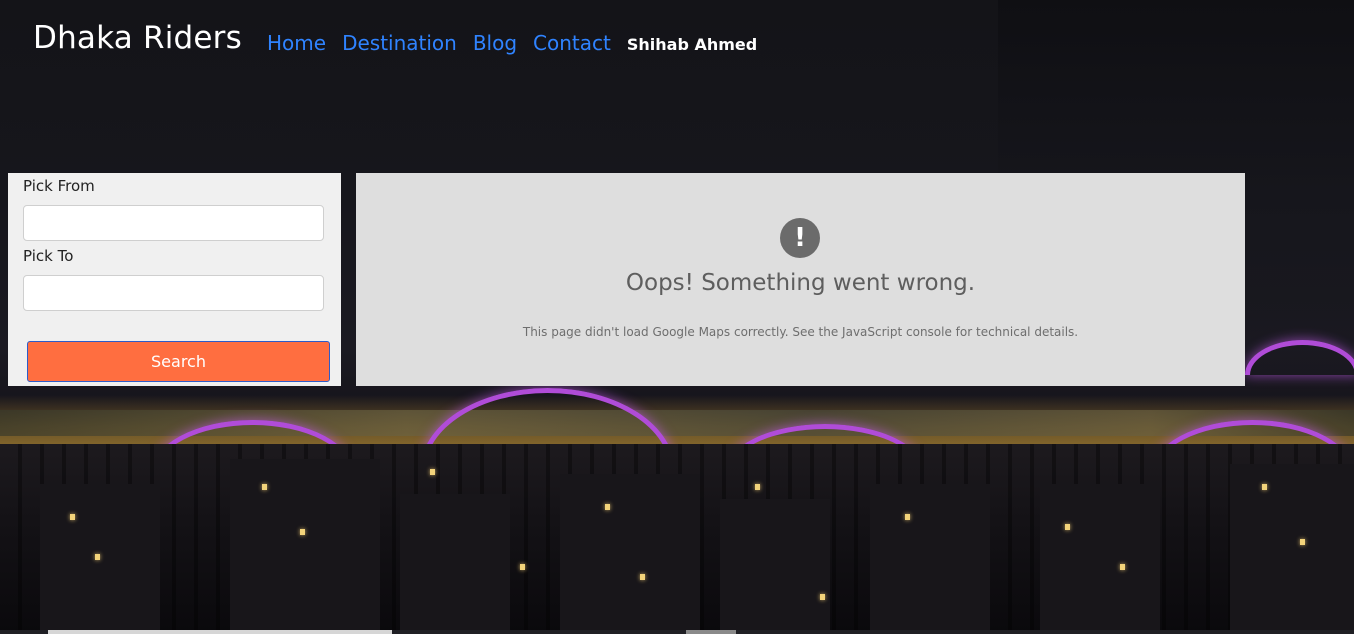  Describe the element at coordinates (48, 256) in the screenshot. I see `pick-to-label: Pick To` at that location.